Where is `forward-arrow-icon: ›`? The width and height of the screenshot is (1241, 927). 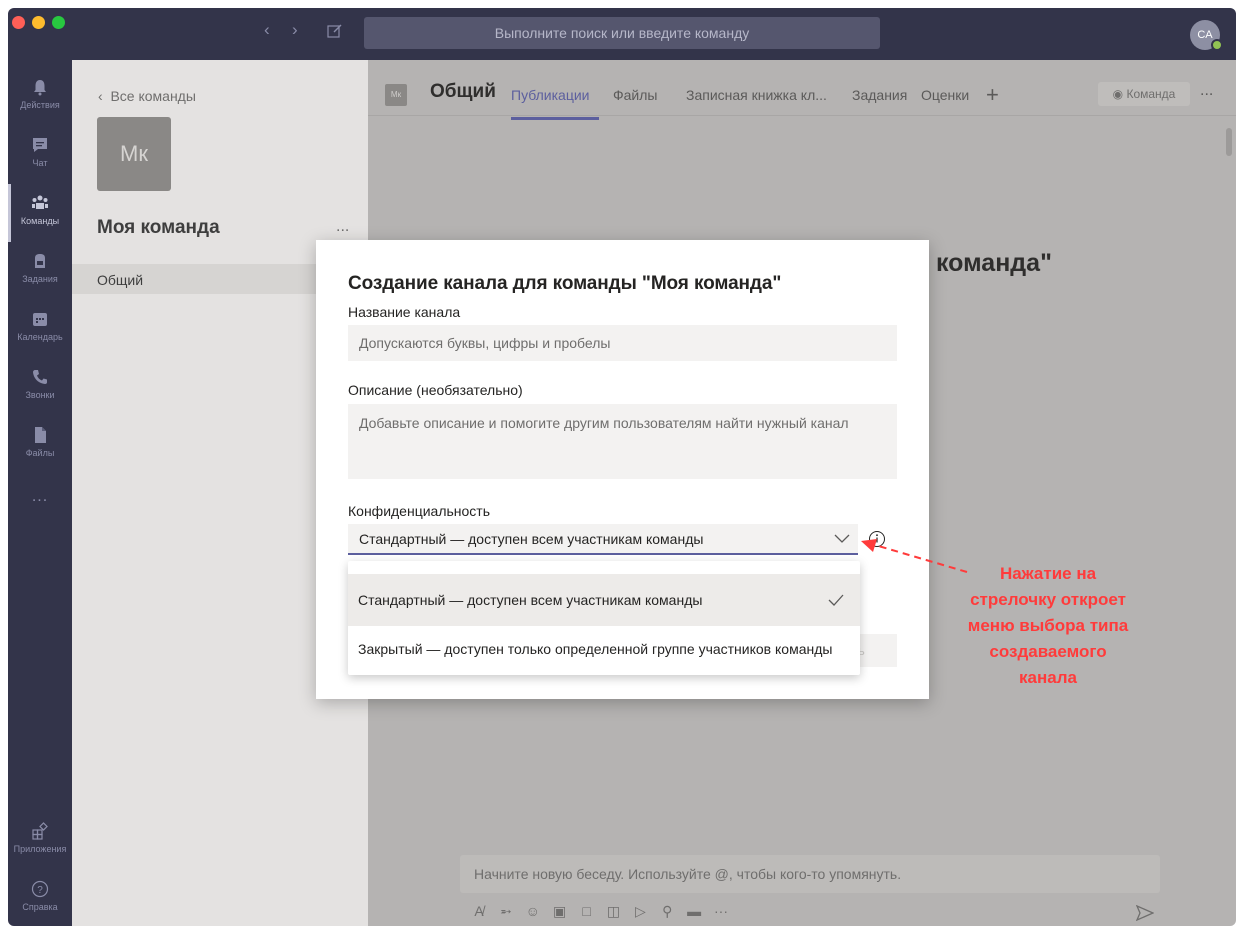 forward-arrow-icon: › is located at coordinates (295, 30).